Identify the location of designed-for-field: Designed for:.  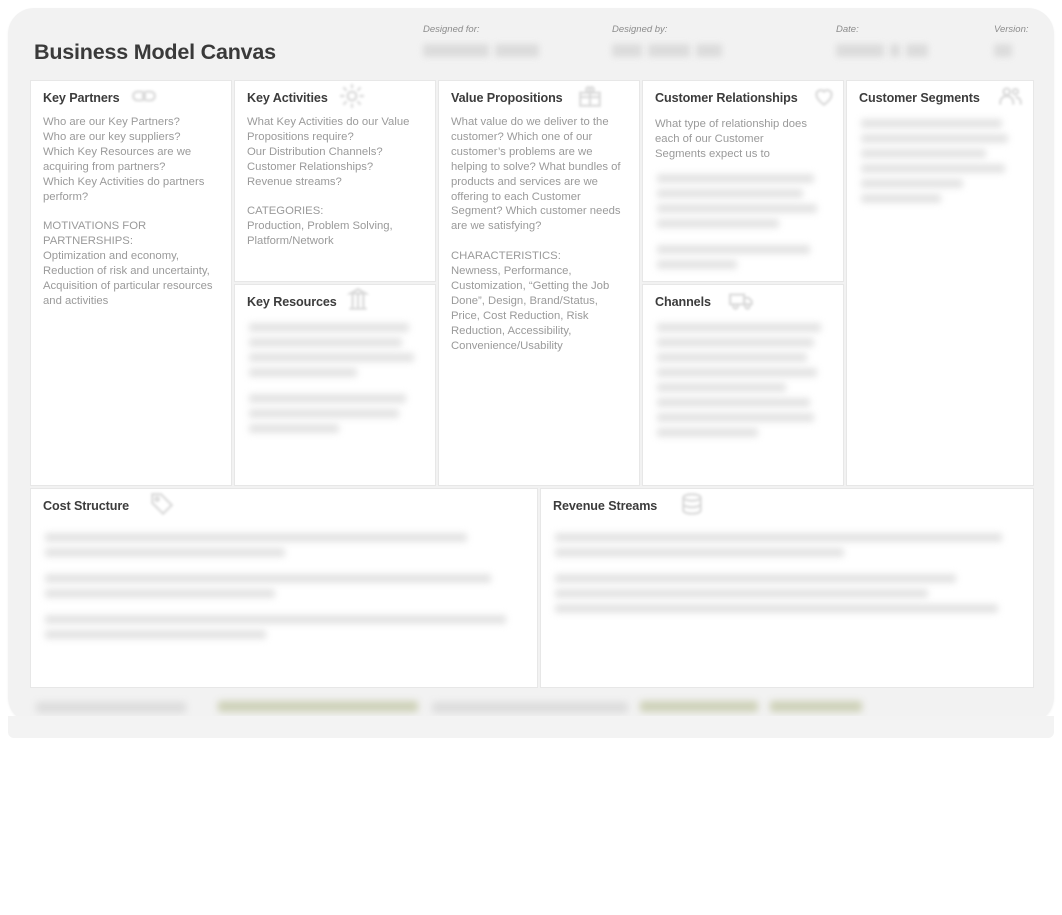
(481, 40).